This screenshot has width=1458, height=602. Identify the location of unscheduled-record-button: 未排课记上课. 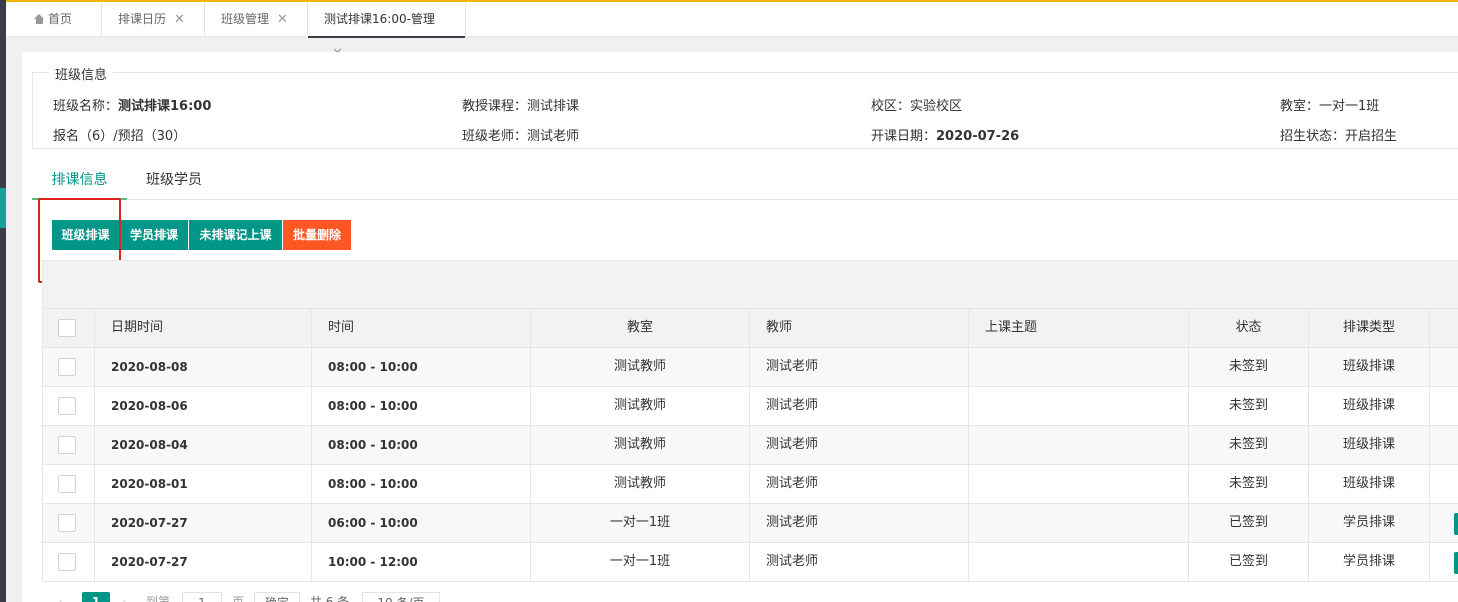
(235, 235).